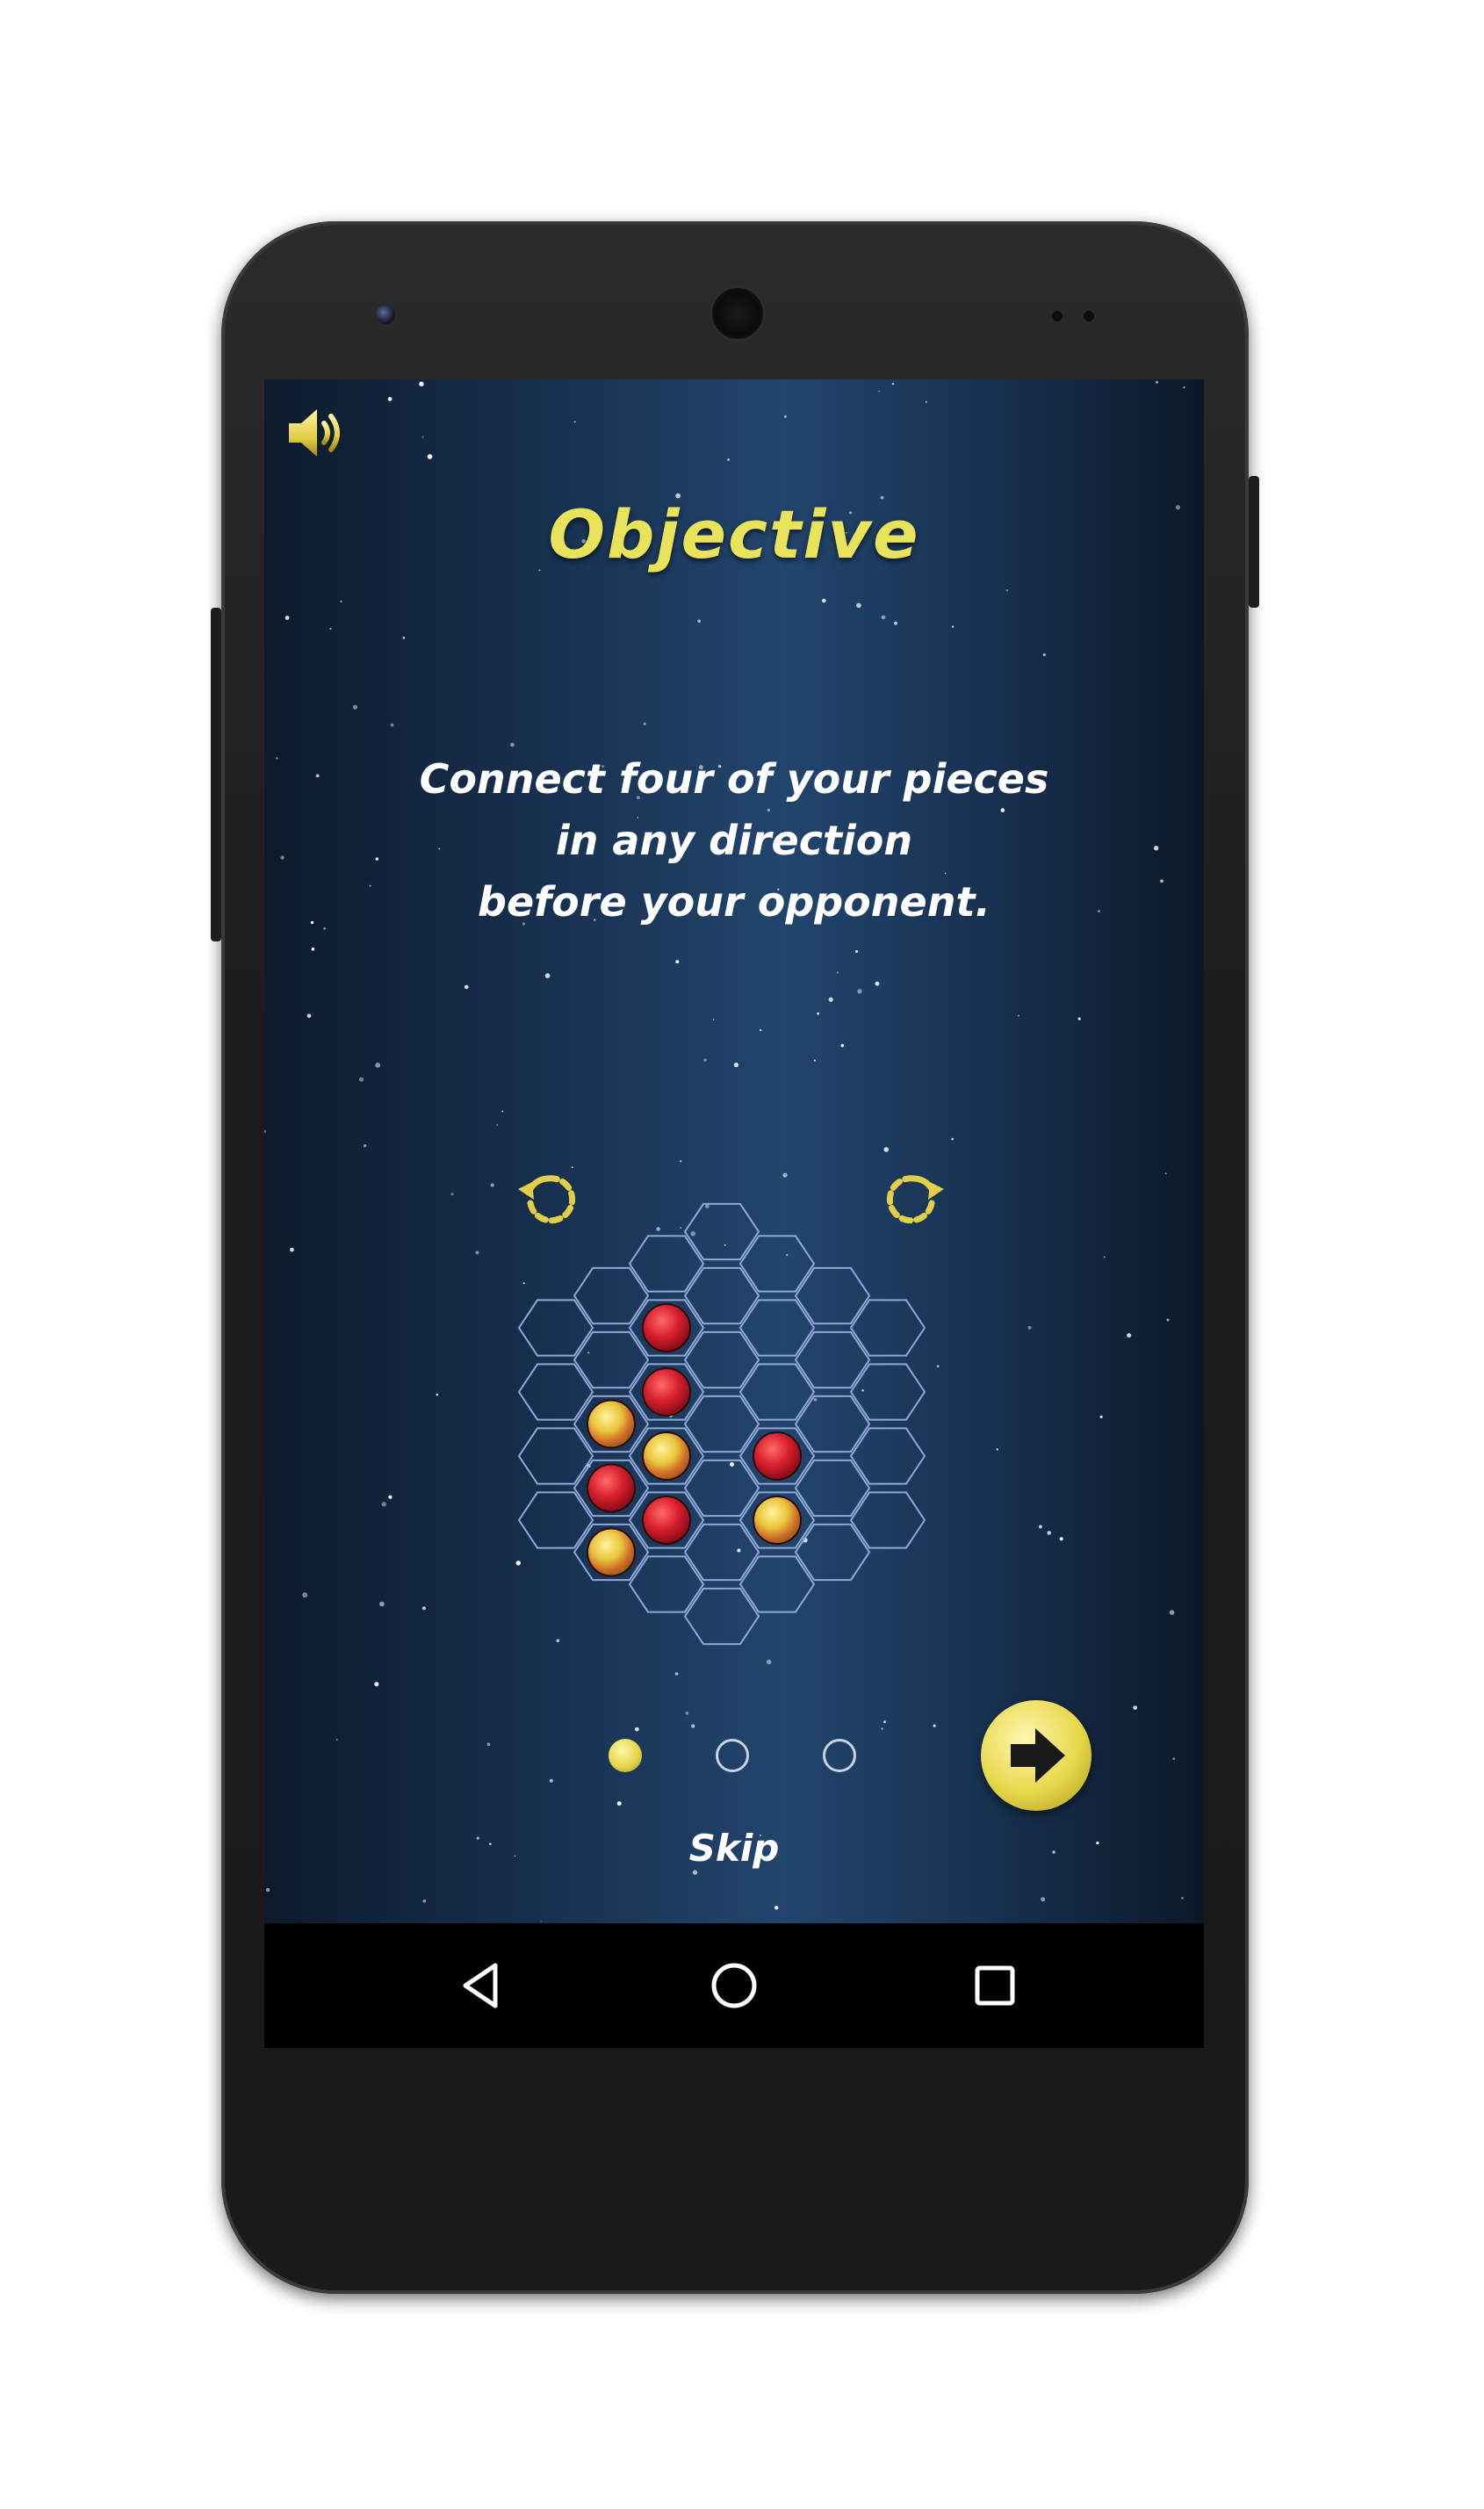 This screenshot has width=1484, height=2509. I want to click on rotate-right-button, so click(914, 1198).